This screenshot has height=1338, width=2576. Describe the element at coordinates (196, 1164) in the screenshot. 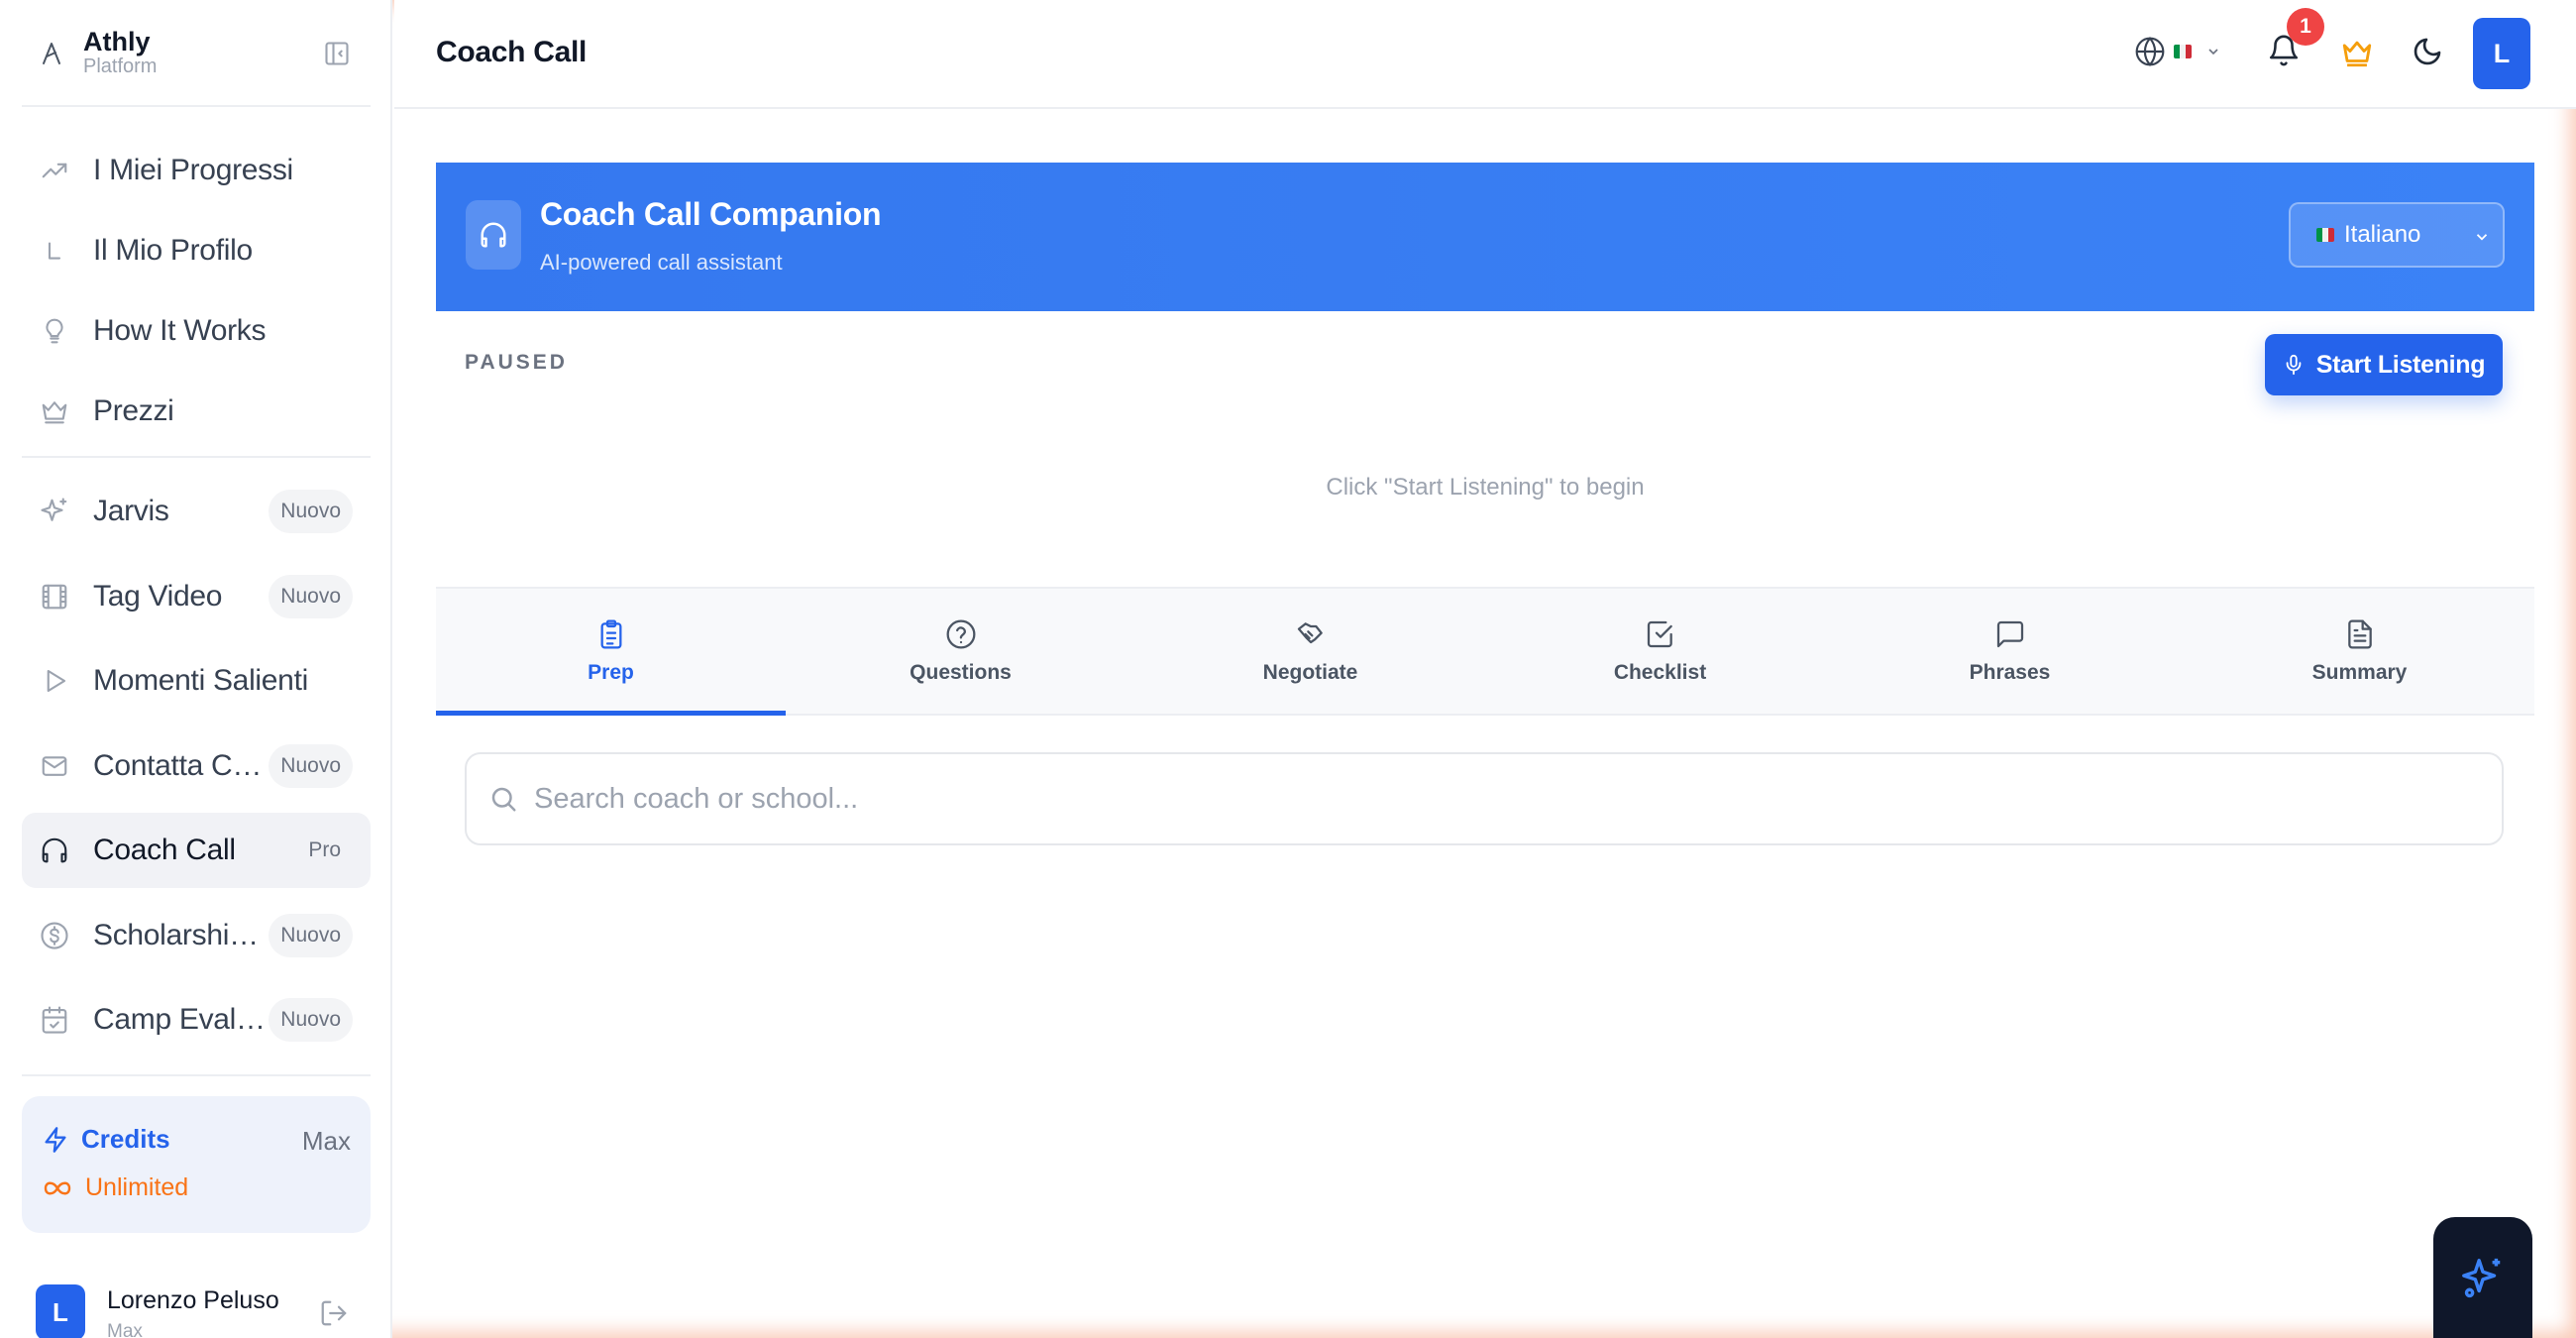

I see `credits-card: Credits Max Unlimited` at that location.